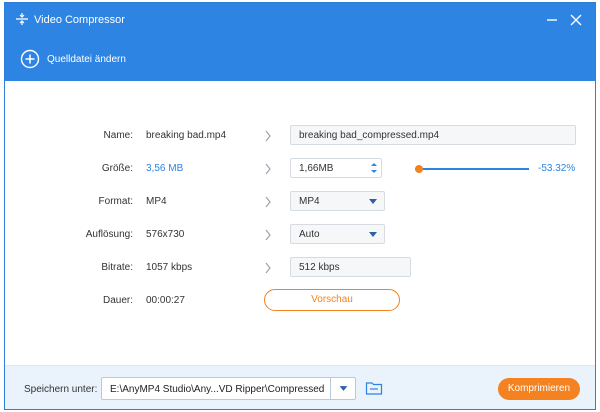  I want to click on slider-track, so click(472, 169).